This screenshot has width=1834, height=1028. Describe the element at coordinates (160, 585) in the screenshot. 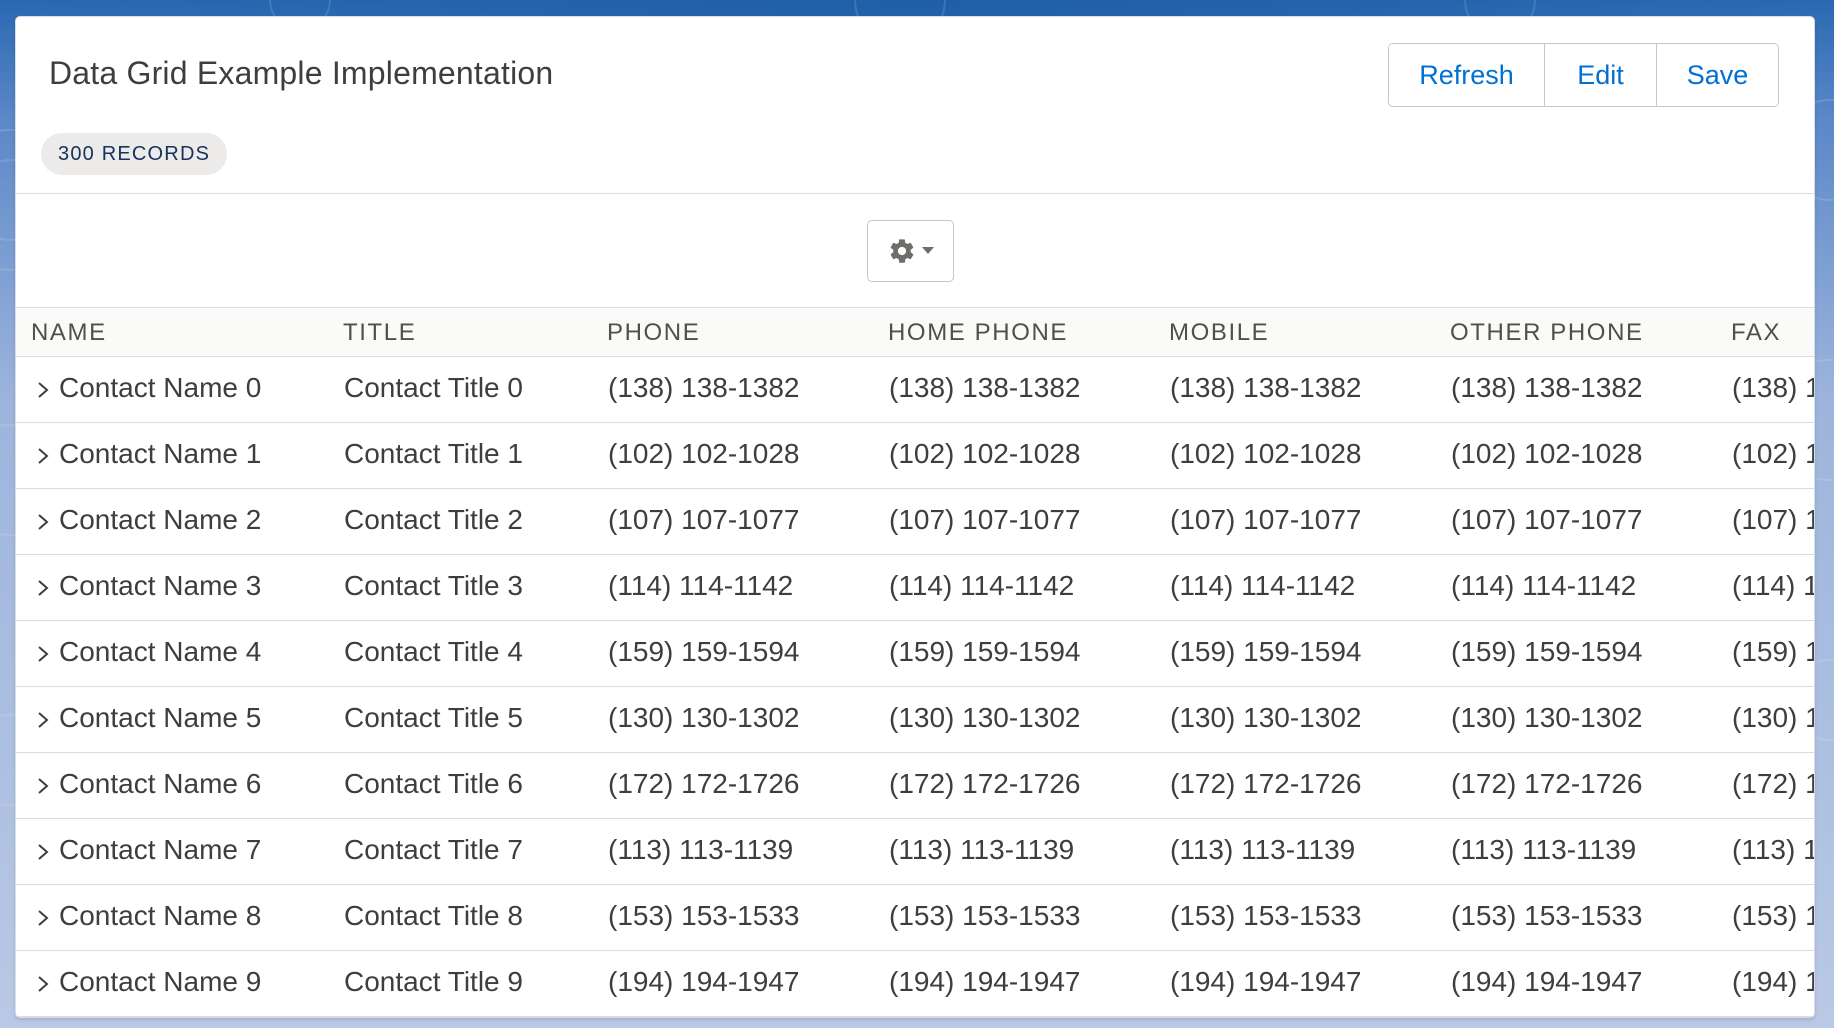

I see `contact-name: Contact Name 3` at that location.